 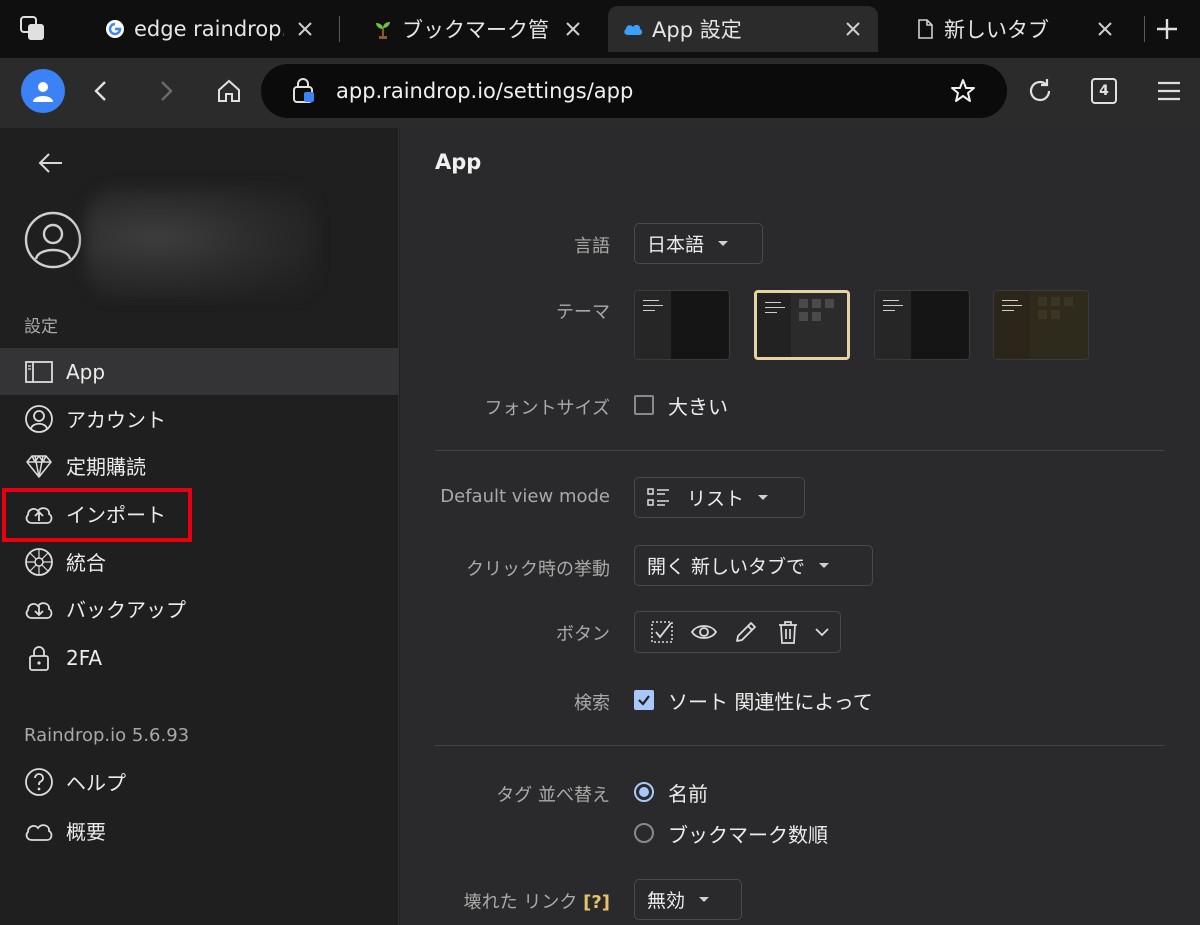 I want to click on sidebar-item-app: App, so click(x=199, y=371).